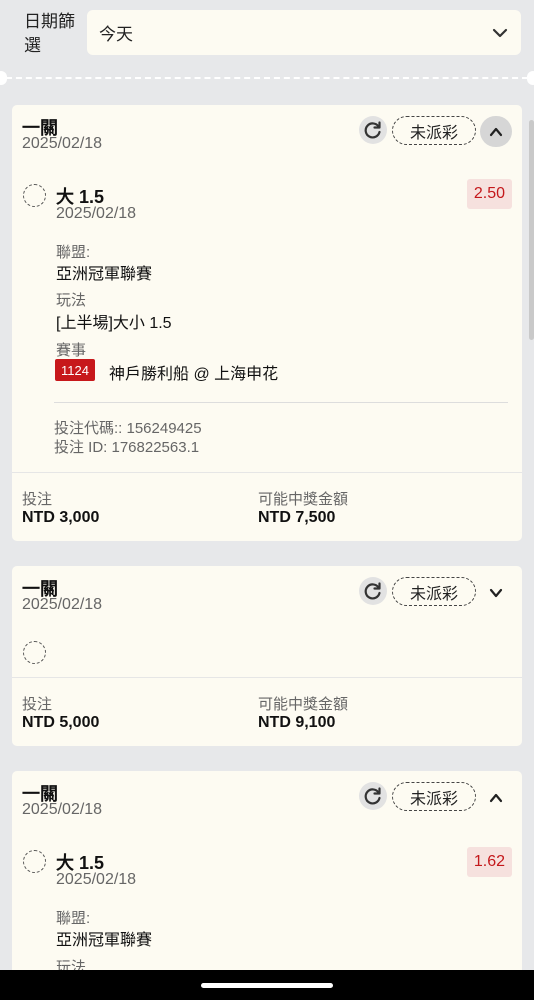  What do you see at coordinates (297, 517) in the screenshot?
I see `potential-payout-value: NTD 7,500` at bounding box center [297, 517].